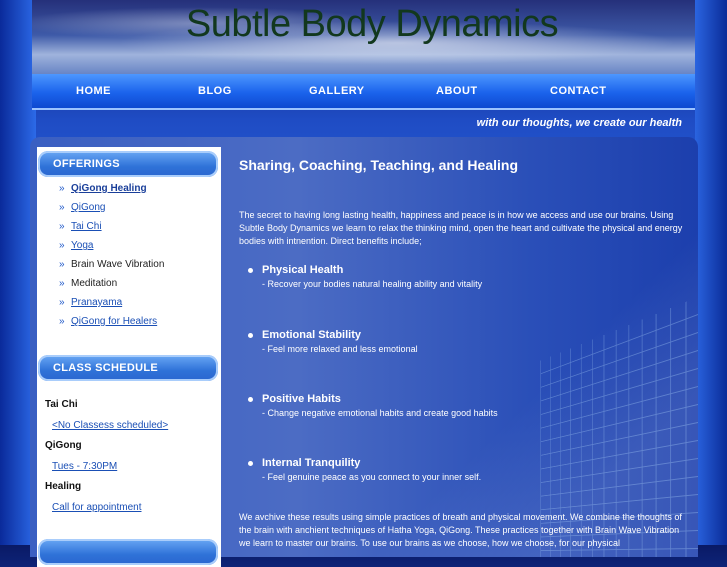  I want to click on offering-item: » Pranayama, so click(90, 302).